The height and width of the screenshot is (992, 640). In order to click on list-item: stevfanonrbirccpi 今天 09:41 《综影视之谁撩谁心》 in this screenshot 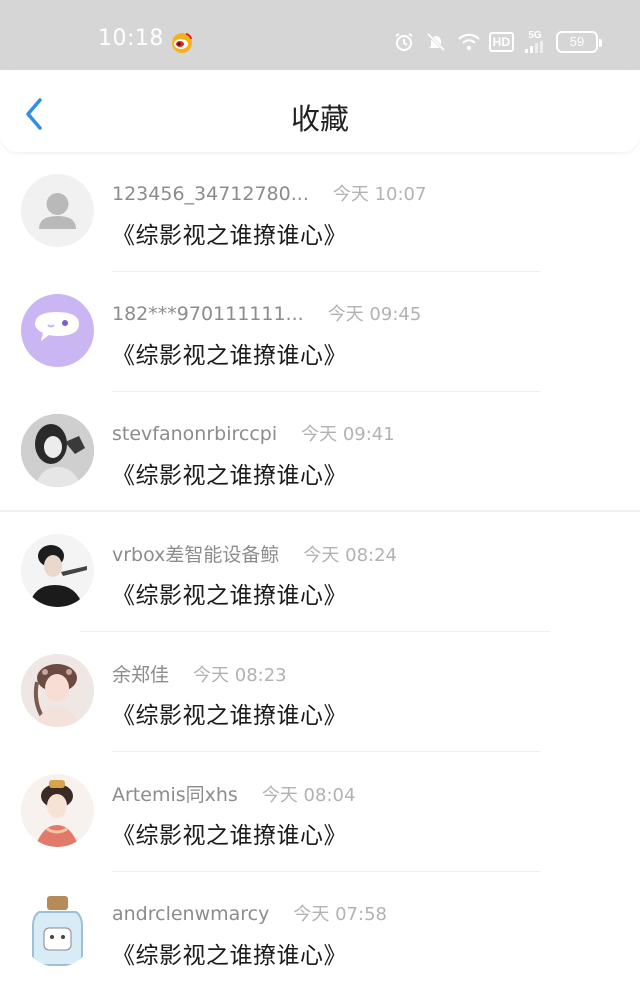, I will do `click(320, 452)`.